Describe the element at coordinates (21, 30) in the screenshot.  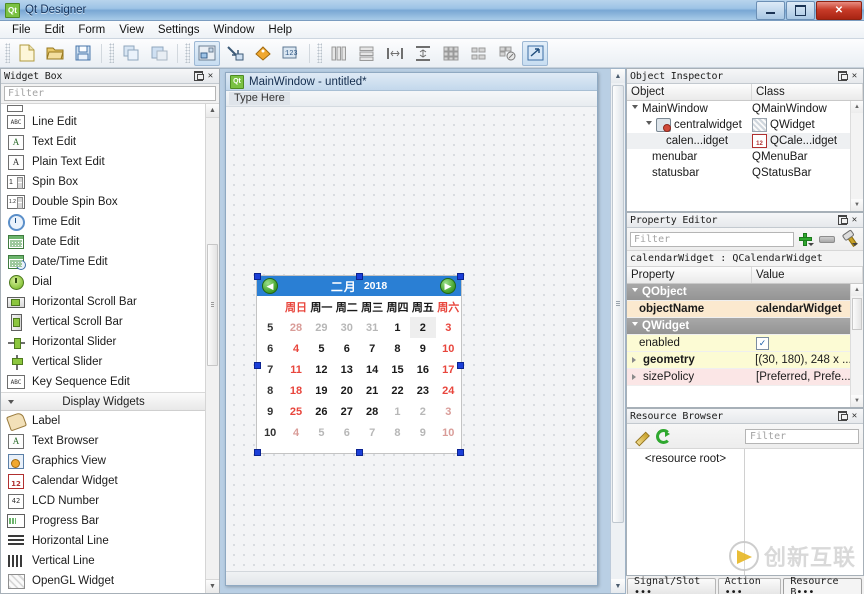
I see `menu-file: File` at that location.